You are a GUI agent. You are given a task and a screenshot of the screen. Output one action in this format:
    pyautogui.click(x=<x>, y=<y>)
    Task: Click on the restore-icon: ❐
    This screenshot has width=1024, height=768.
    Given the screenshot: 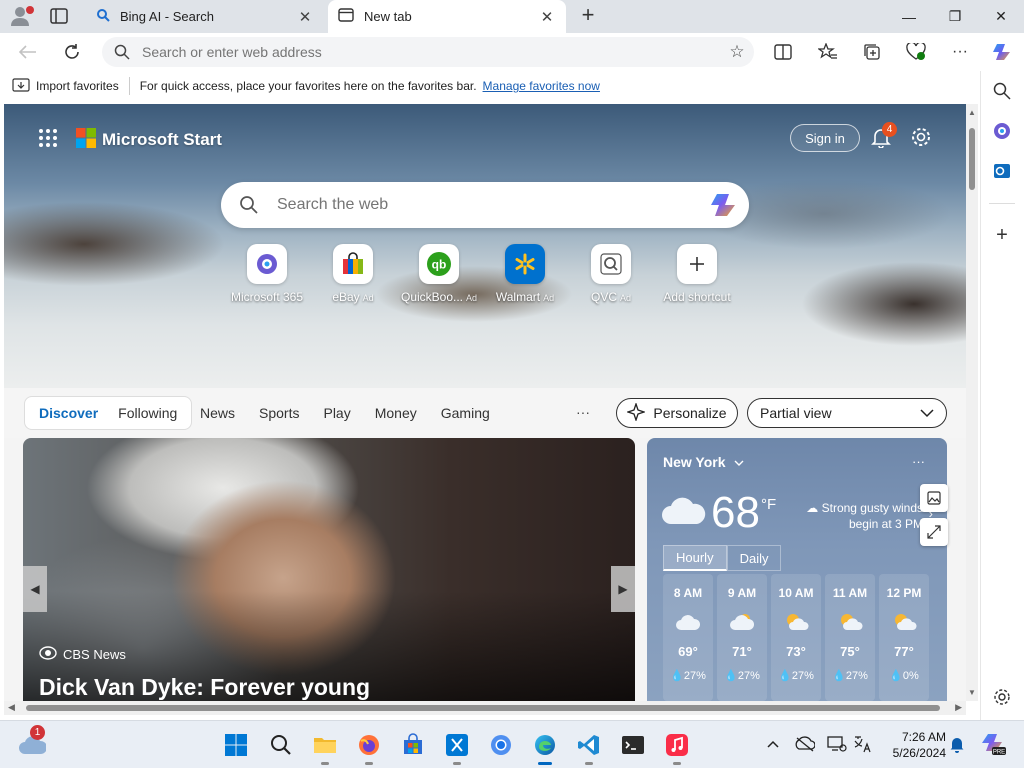 What is the action you would take?
    pyautogui.click(x=955, y=16)
    